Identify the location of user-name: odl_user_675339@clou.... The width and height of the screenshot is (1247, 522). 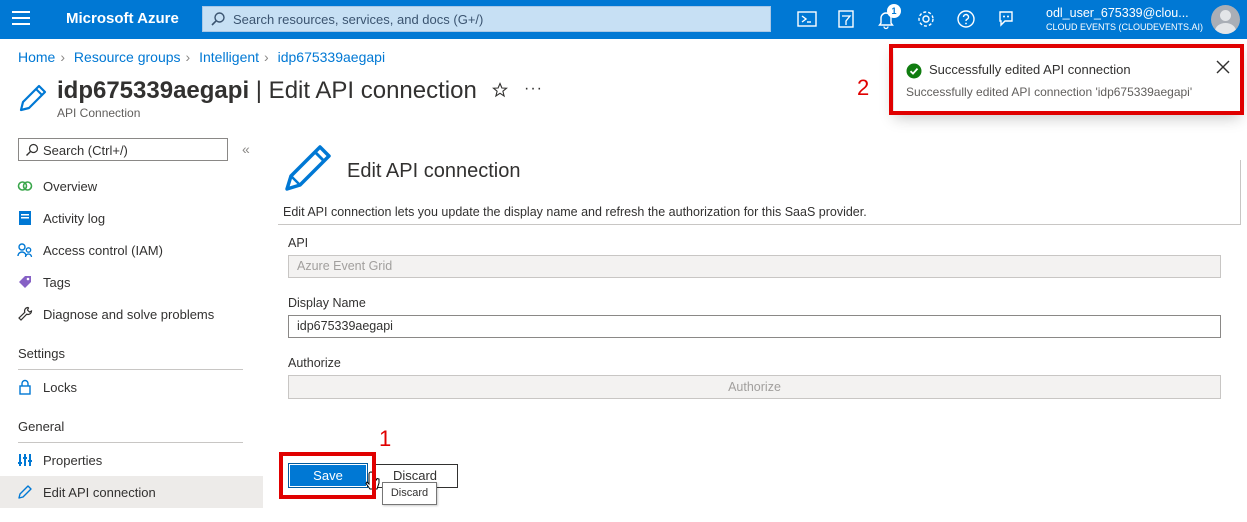
(1117, 13).